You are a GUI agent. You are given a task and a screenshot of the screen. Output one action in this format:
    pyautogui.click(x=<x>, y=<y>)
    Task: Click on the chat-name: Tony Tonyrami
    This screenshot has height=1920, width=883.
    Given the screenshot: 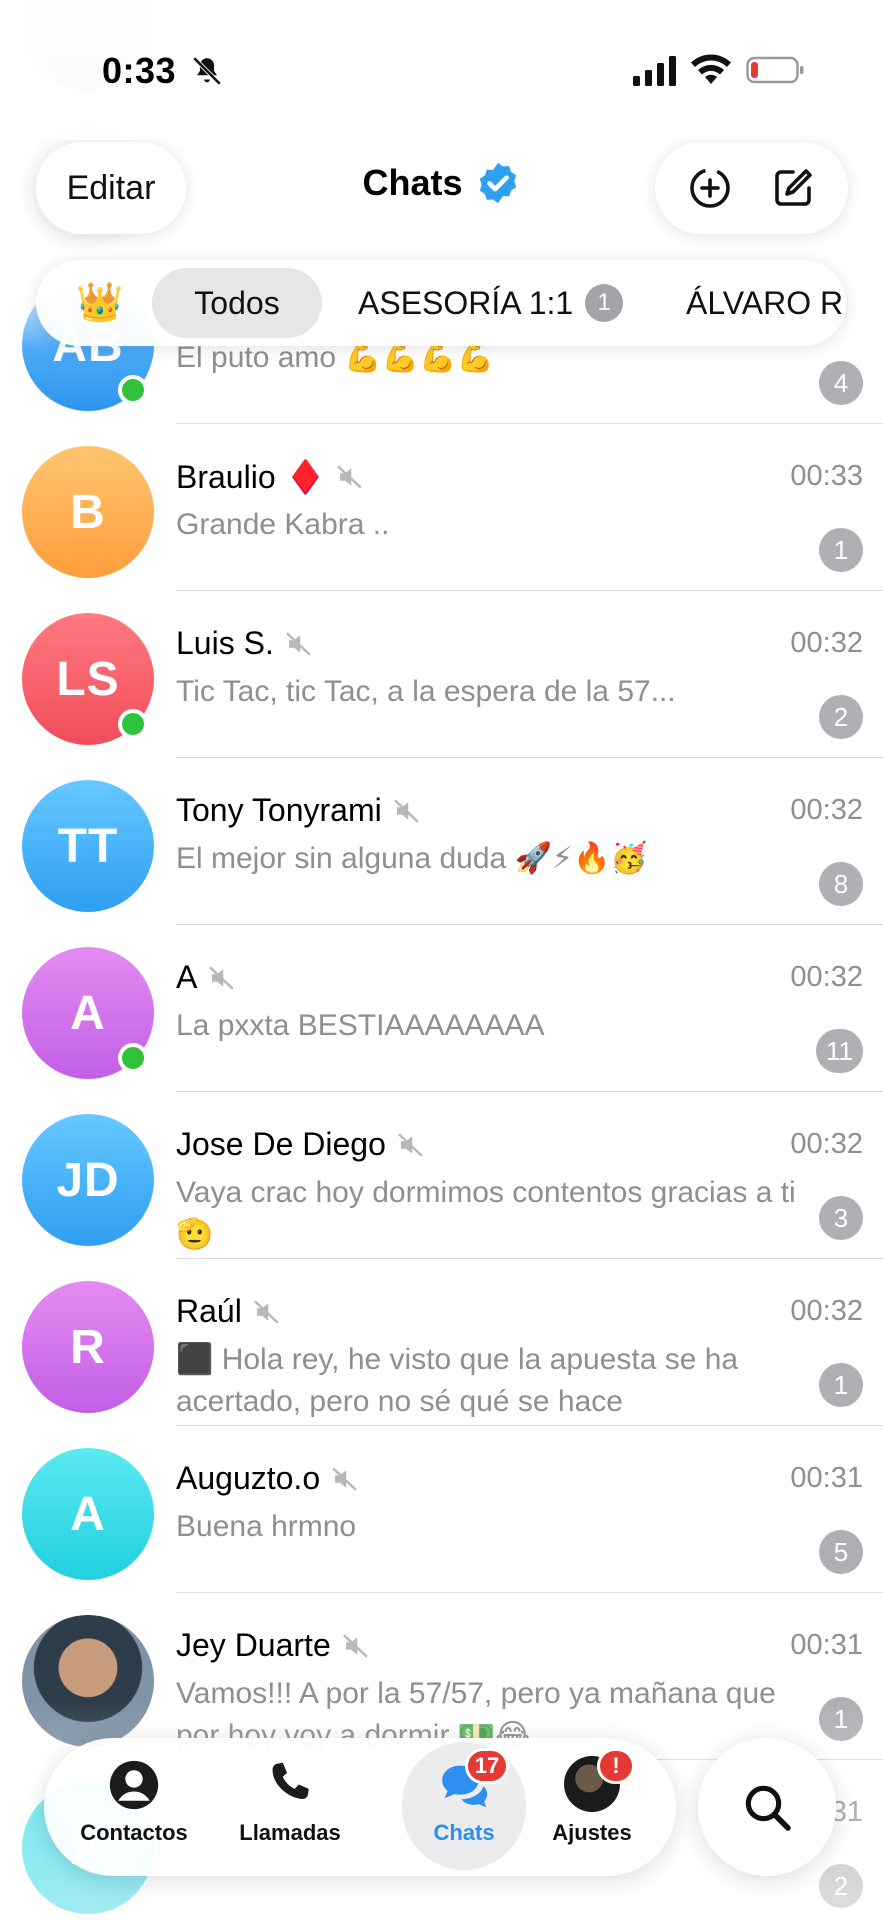 What is the action you would take?
    pyautogui.click(x=279, y=810)
    